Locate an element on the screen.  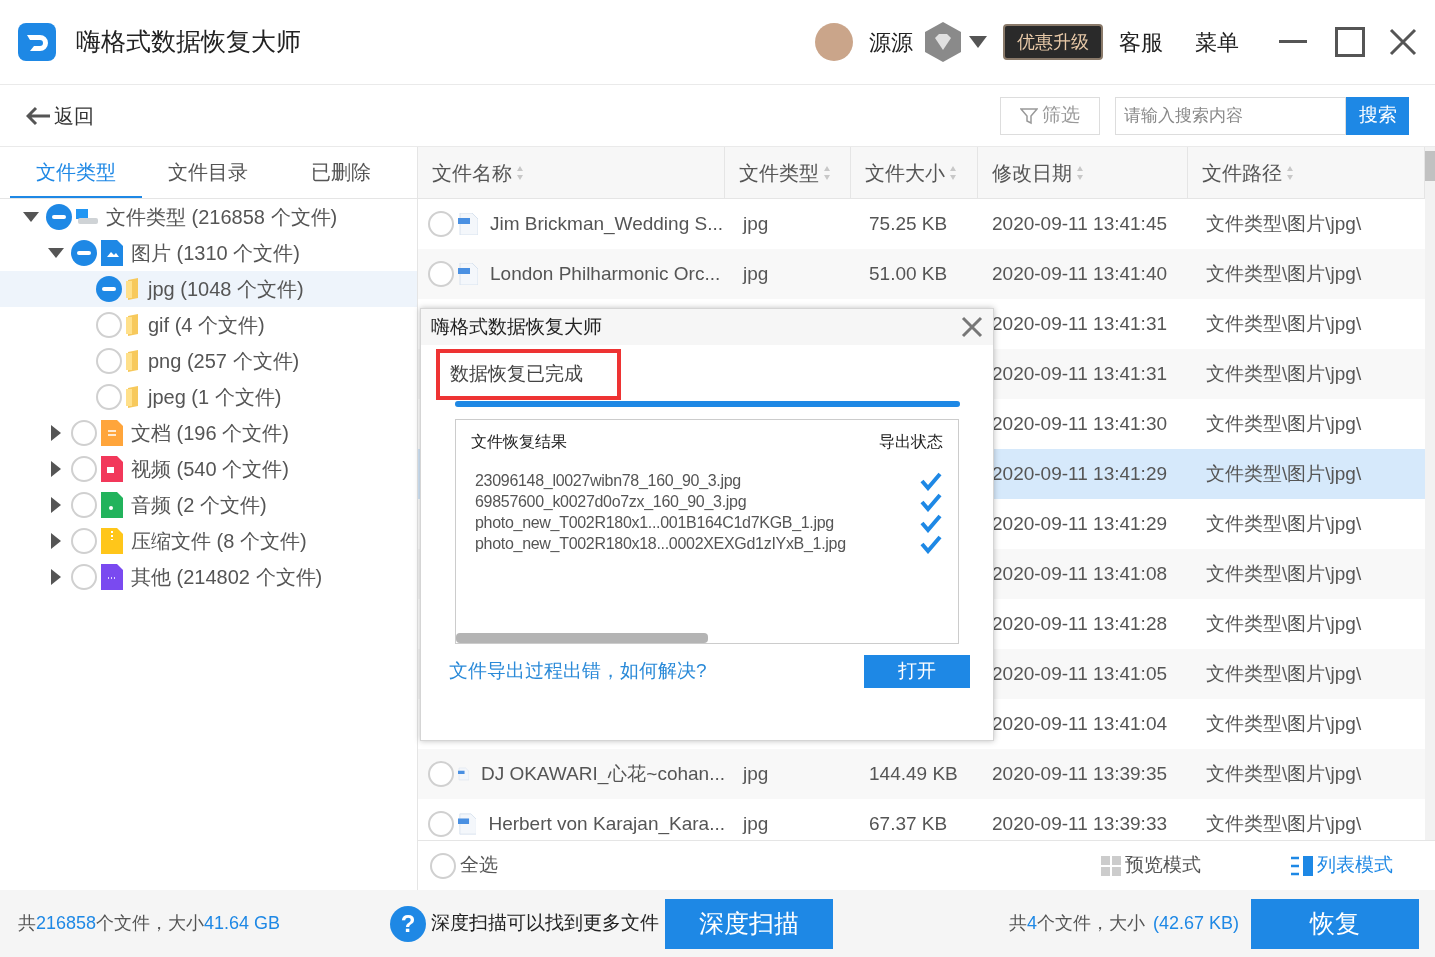
column-header: 修改日期 is located at coordinates (1083, 172).